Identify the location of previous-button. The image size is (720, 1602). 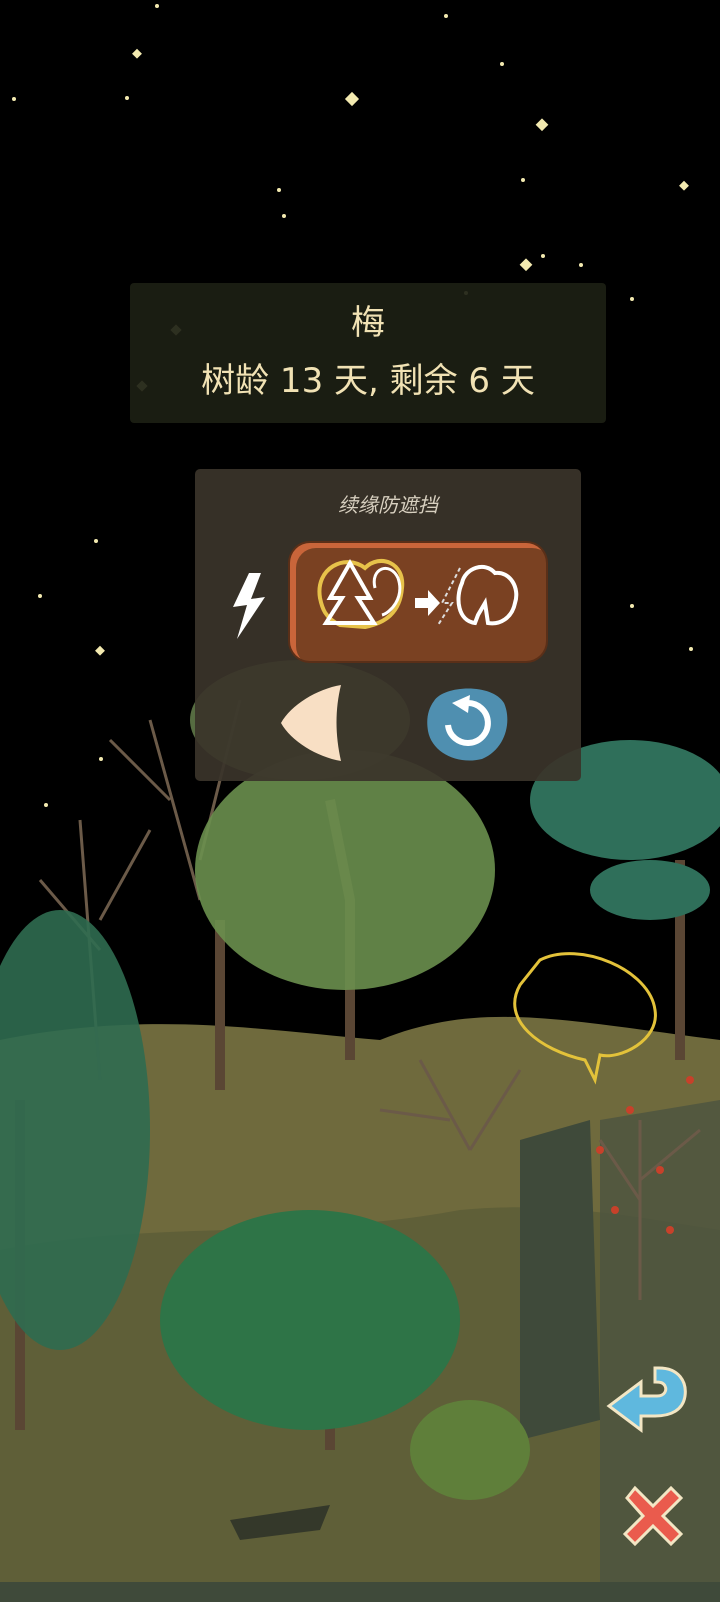
(313, 722).